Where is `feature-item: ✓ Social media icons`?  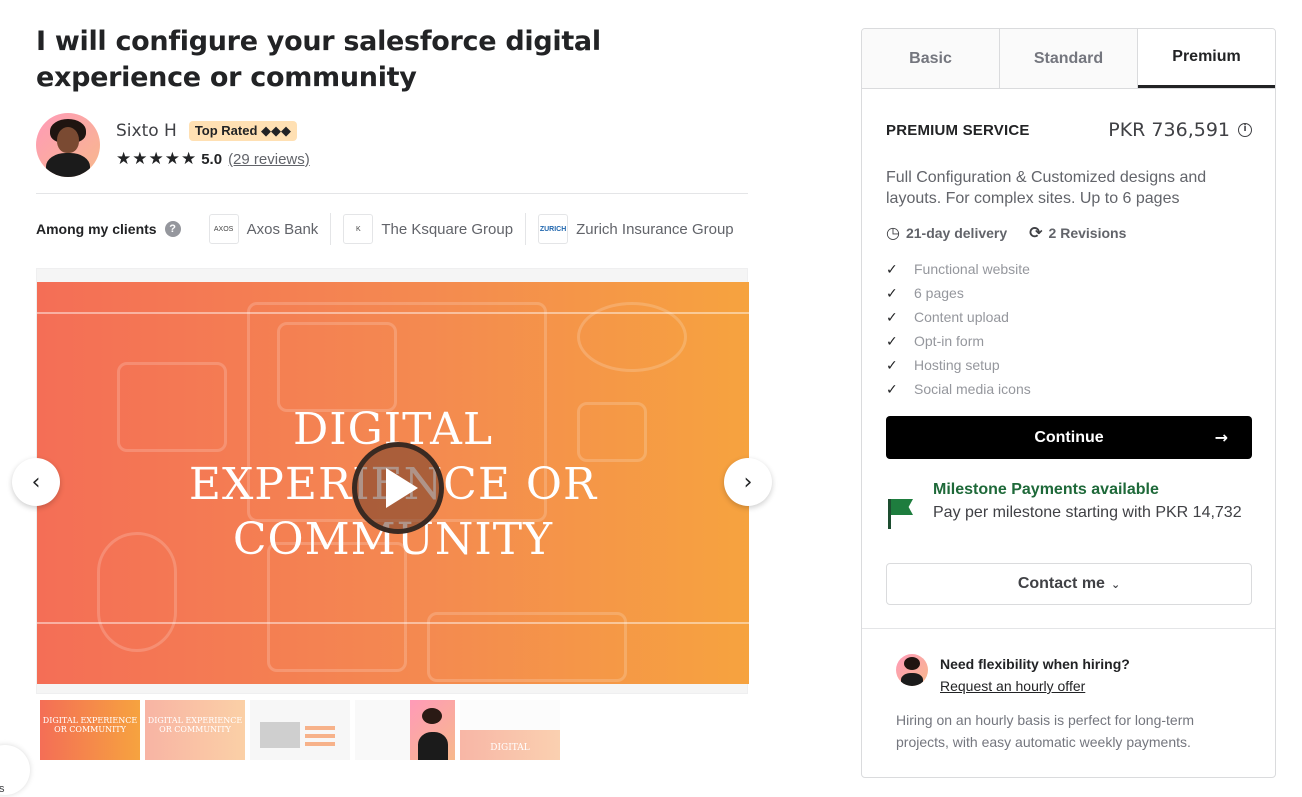 feature-item: ✓ Social media icons is located at coordinates (1069, 389).